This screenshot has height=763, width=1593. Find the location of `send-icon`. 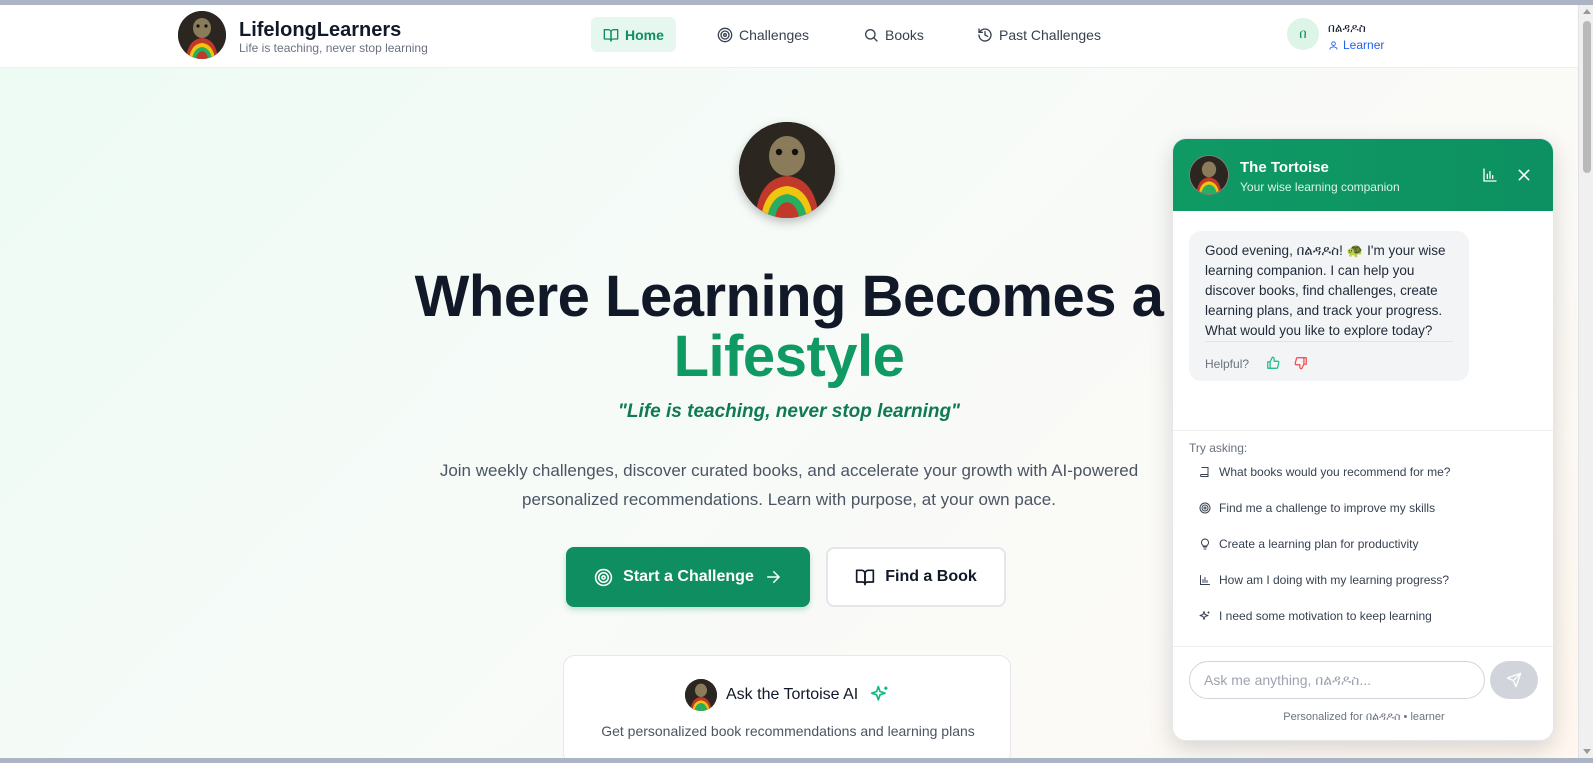

send-icon is located at coordinates (1514, 680).